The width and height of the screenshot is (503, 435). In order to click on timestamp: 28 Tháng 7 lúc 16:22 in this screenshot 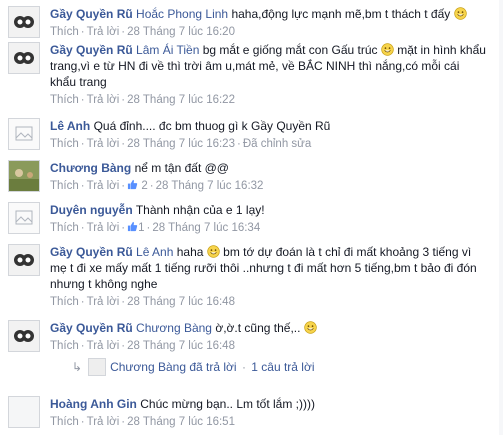, I will do `click(181, 100)`.